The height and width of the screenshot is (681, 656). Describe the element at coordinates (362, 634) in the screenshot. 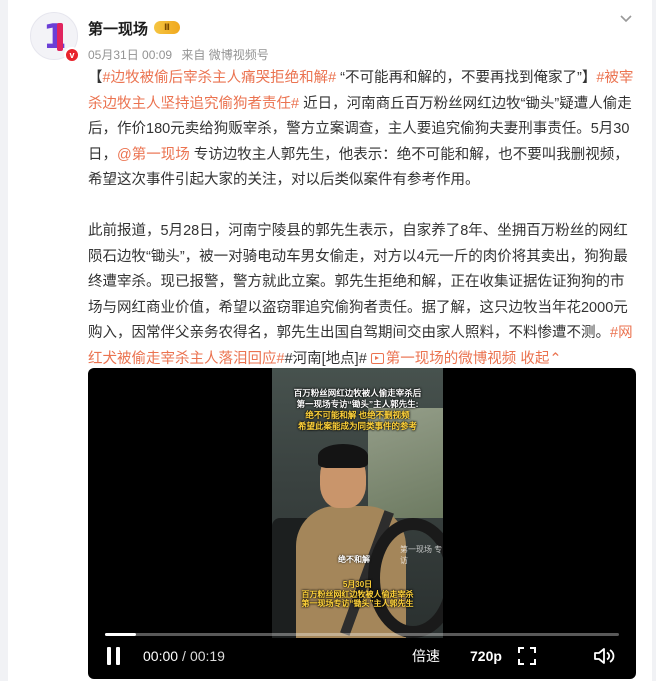

I see `video-progress-bar` at that location.